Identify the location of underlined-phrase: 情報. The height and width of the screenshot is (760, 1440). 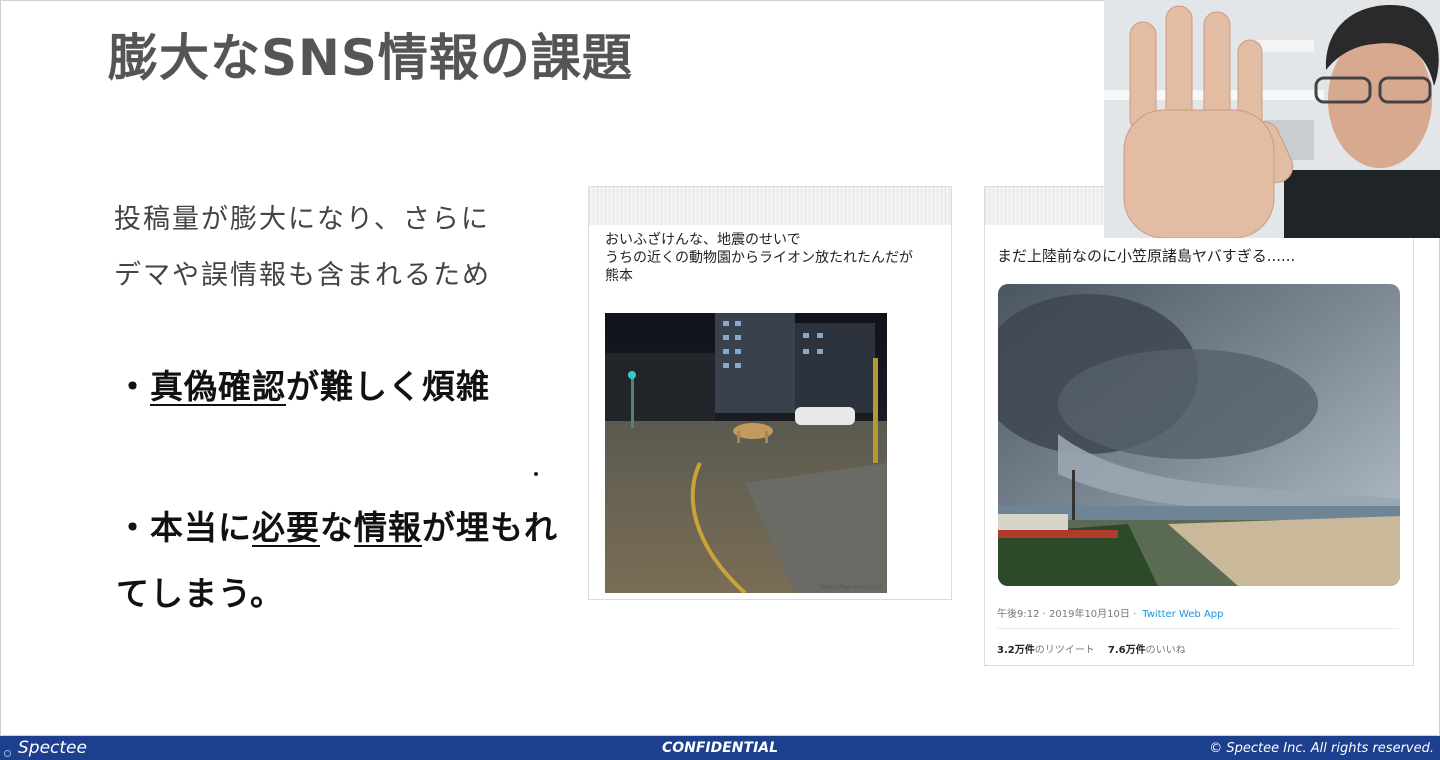
(388, 527).